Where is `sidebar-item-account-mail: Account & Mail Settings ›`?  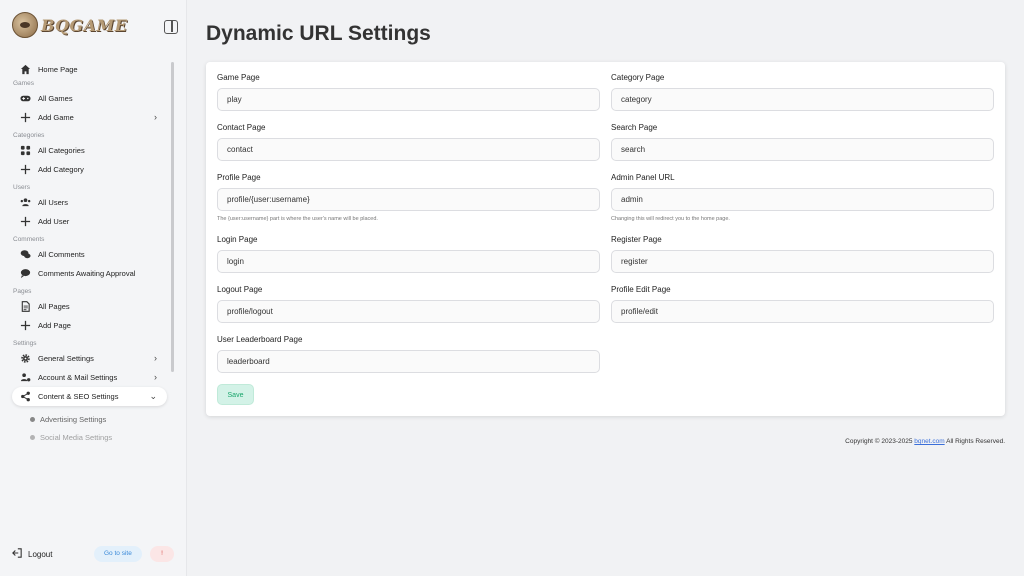
sidebar-item-account-mail: Account & Mail Settings › is located at coordinates (89, 377).